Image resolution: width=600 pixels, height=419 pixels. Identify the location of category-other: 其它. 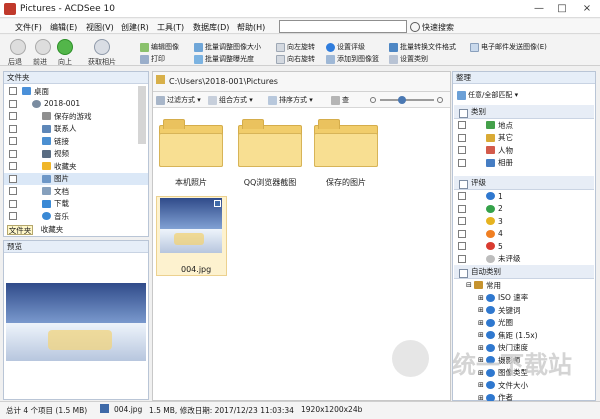
(524, 138).